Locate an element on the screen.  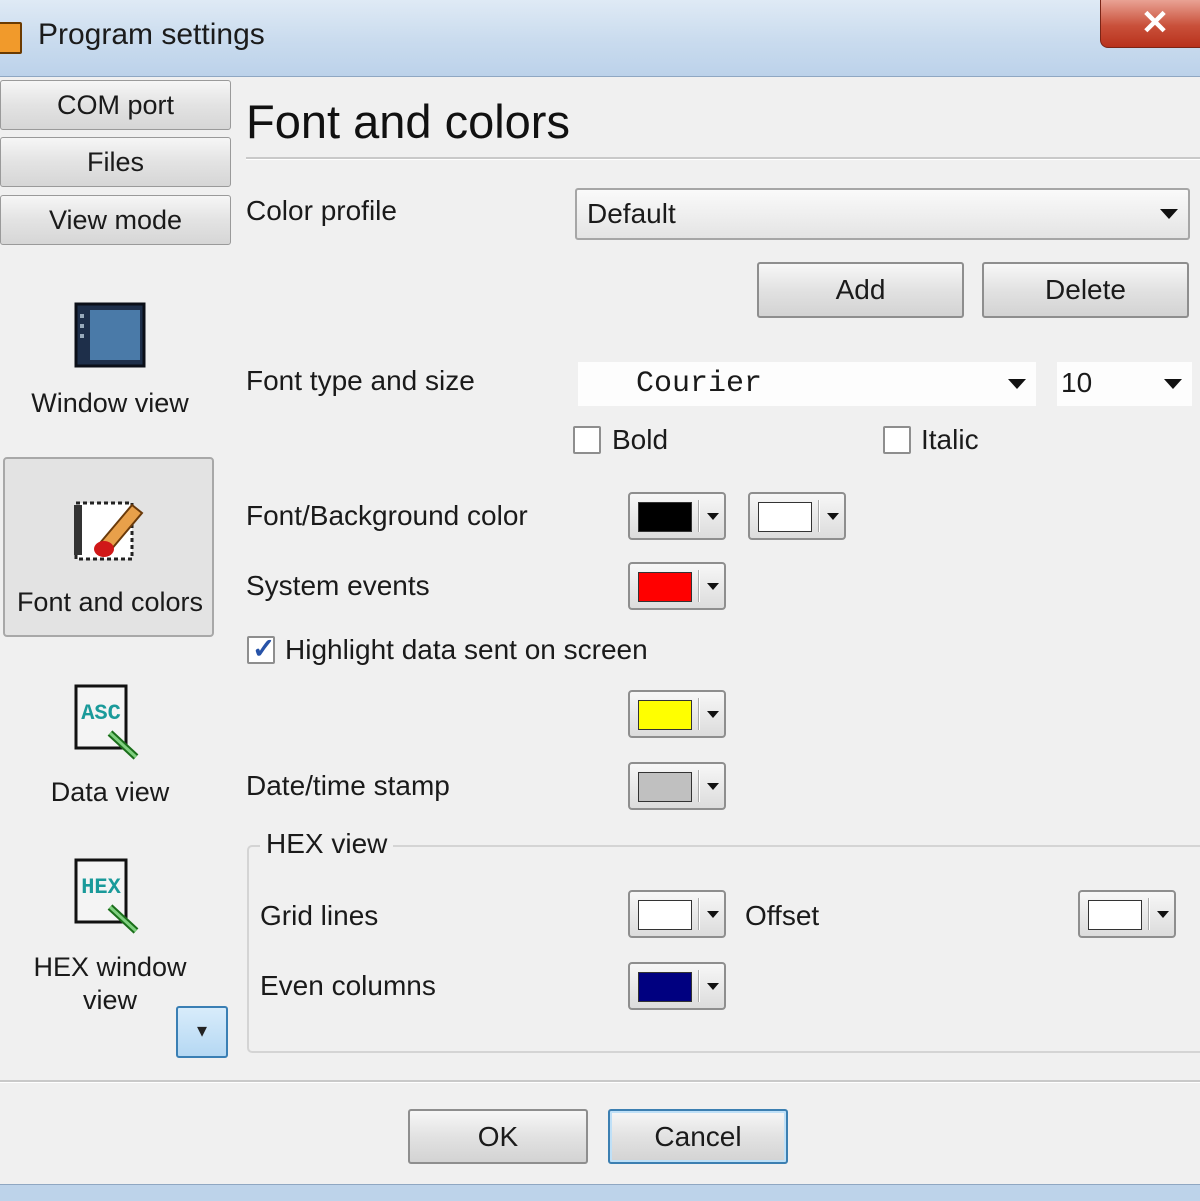
page-title: Font and colors is located at coordinates (408, 121).